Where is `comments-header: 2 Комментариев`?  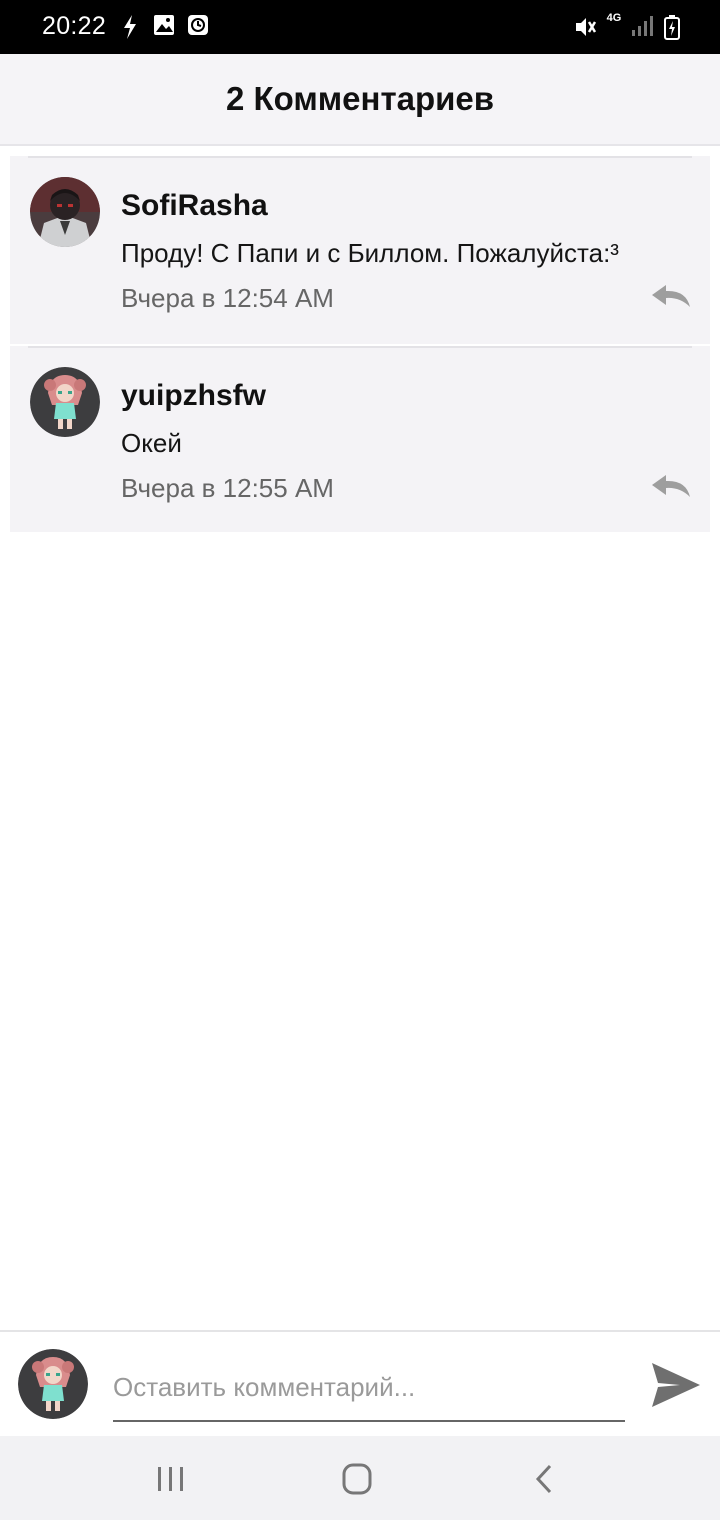 comments-header: 2 Комментариев is located at coordinates (360, 100).